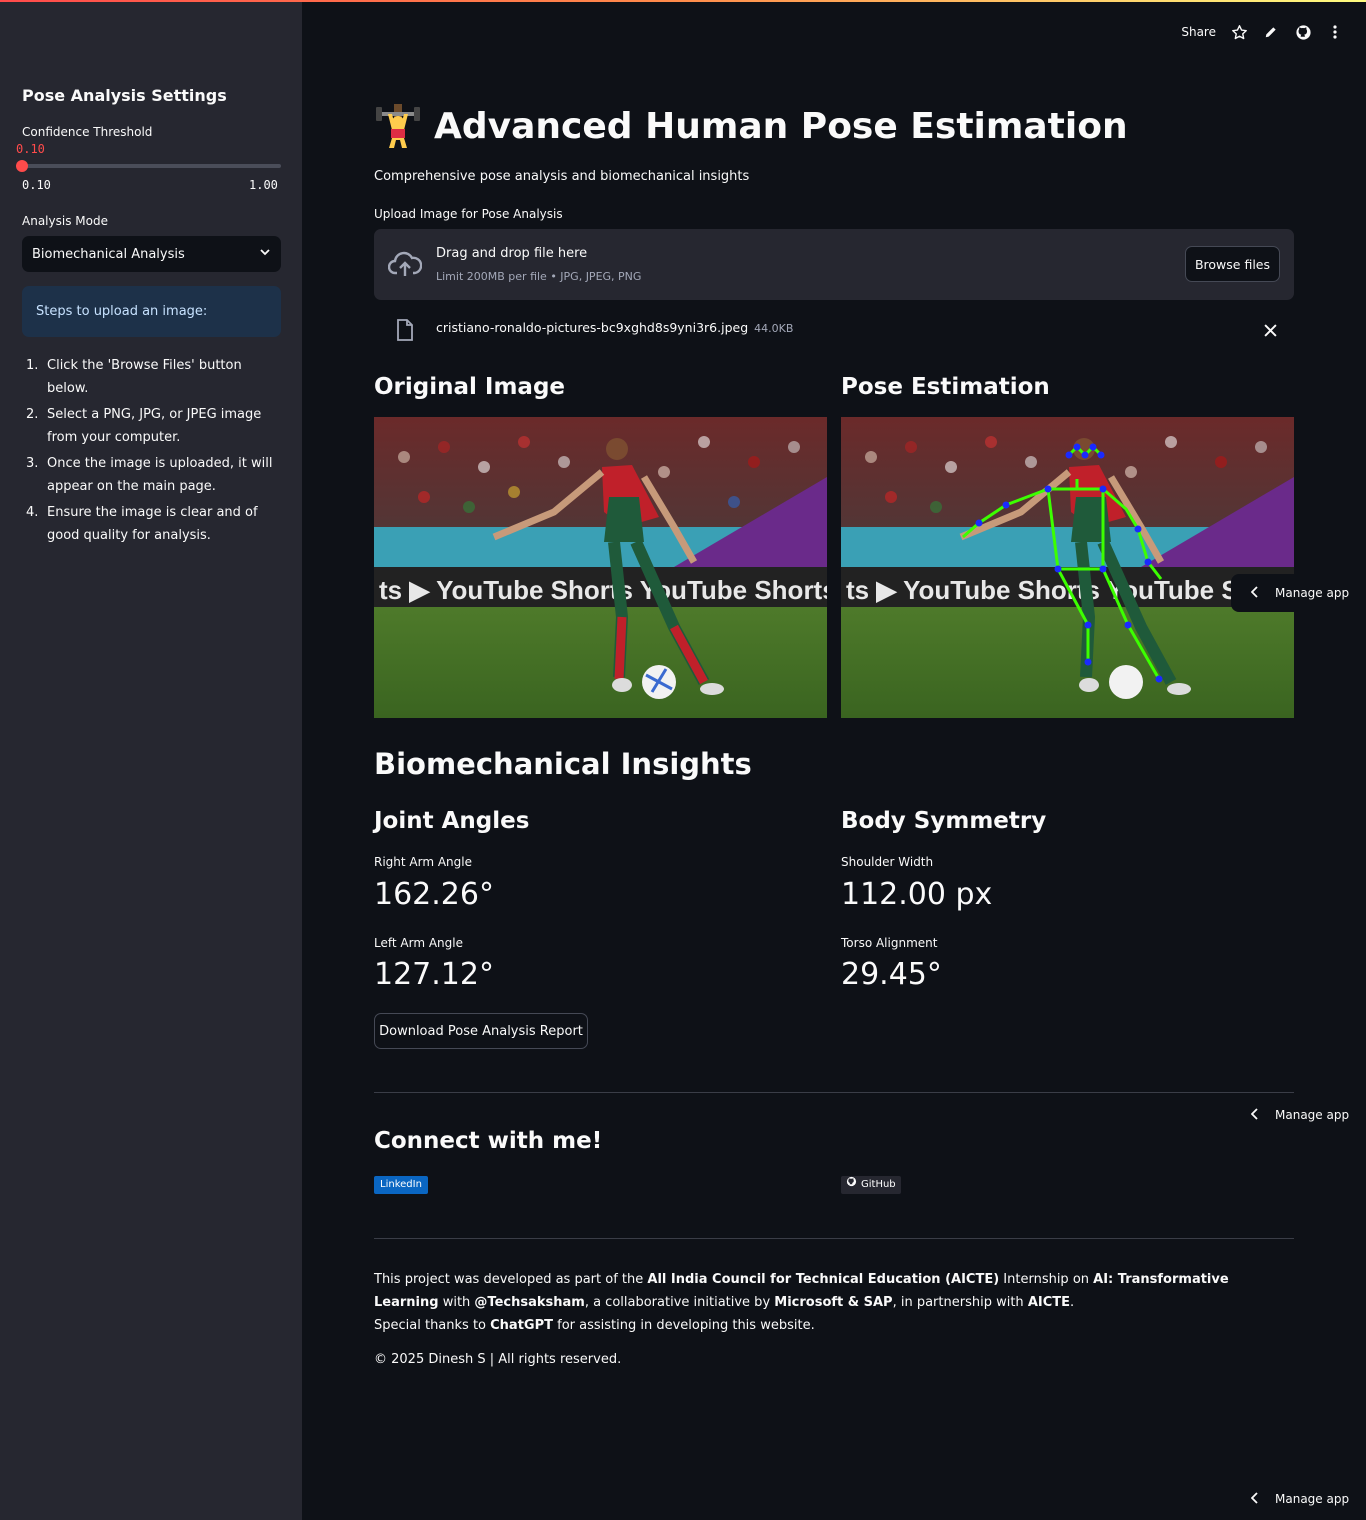 This screenshot has height=1520, width=1366. What do you see at coordinates (1239, 32) in the screenshot?
I see `star-icon` at bounding box center [1239, 32].